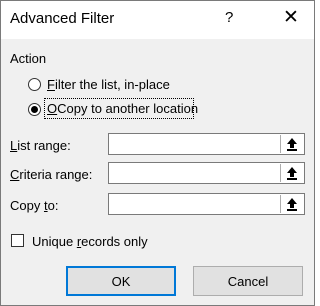 This screenshot has height=306, width=320. I want to click on list-range-field, so click(206, 144).